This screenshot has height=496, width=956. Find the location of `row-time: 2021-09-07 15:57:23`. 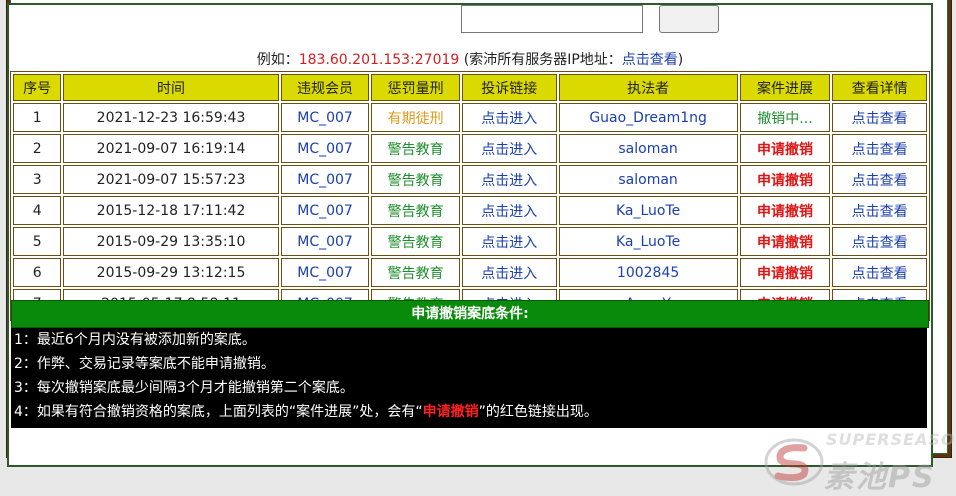

row-time: 2021-09-07 15:57:23 is located at coordinates (171, 179).